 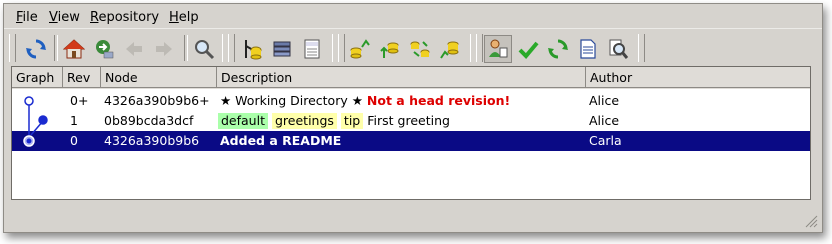 I want to click on description-cell: default greetings tip First greeting, so click(x=334, y=121).